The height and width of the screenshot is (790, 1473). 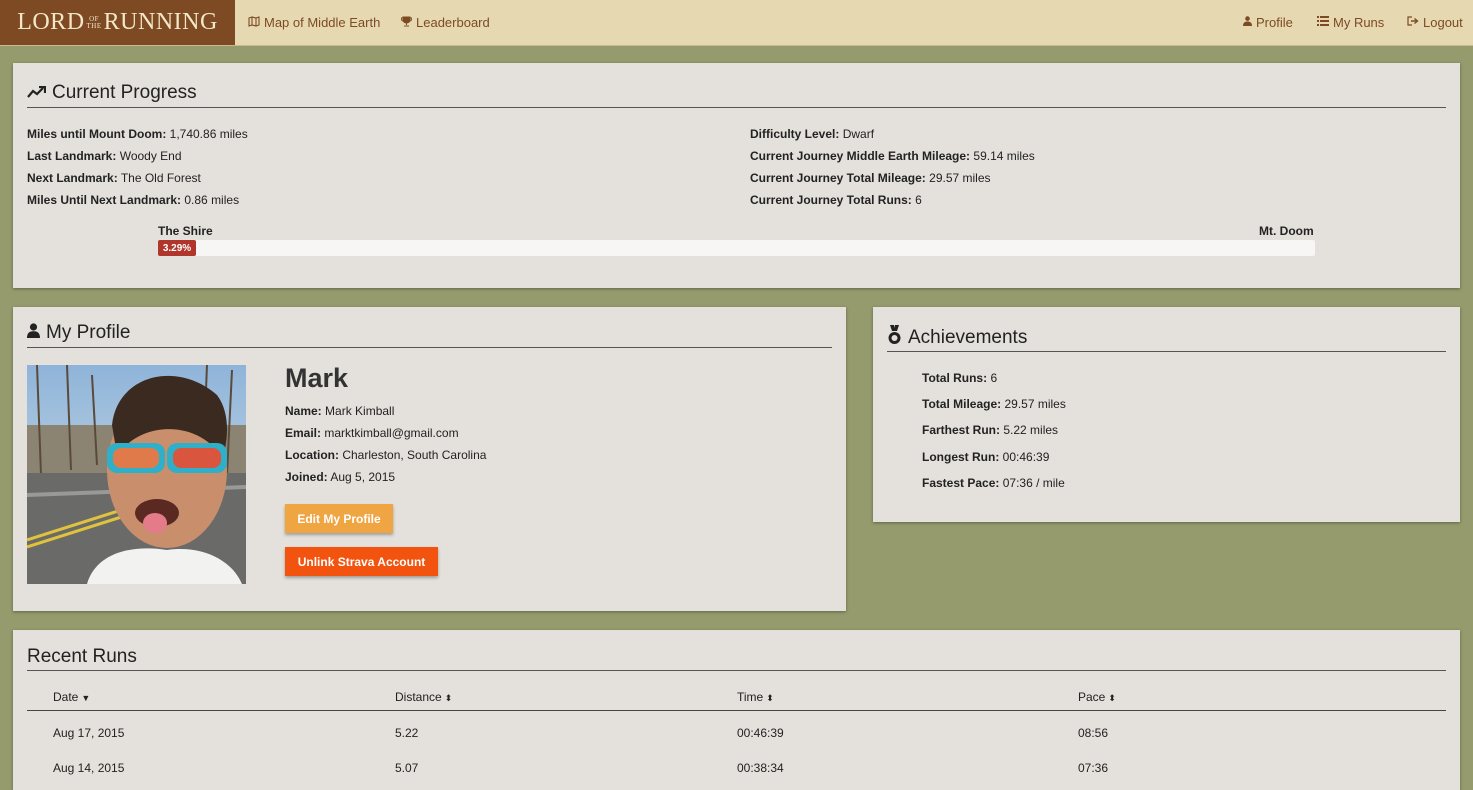 What do you see at coordinates (1323, 22) in the screenshot?
I see `list-icon` at bounding box center [1323, 22].